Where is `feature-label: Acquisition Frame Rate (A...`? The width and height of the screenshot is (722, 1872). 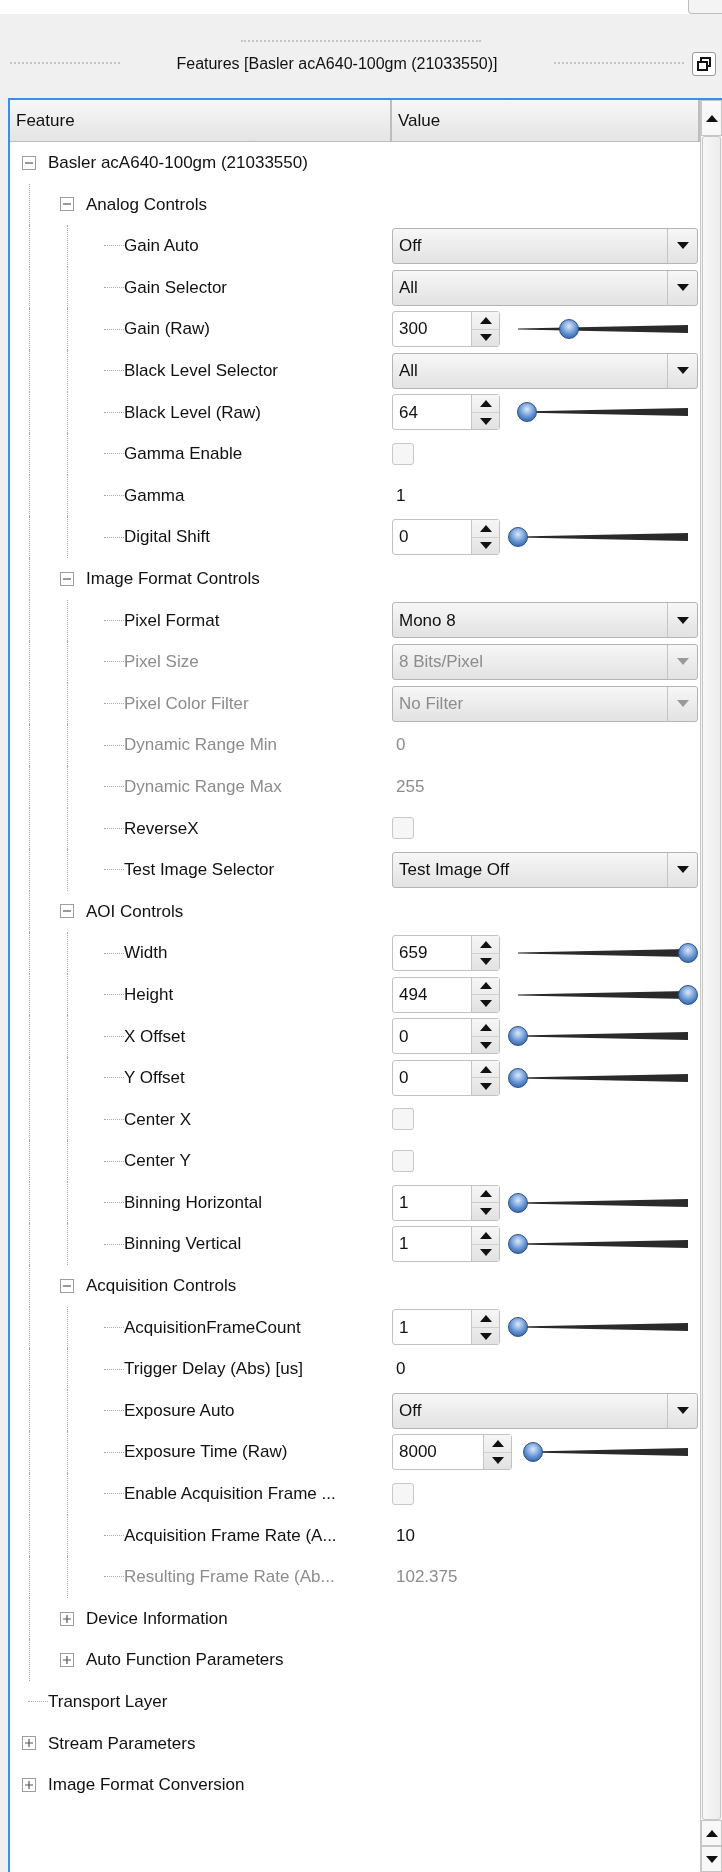 feature-label: Acquisition Frame Rate (A... is located at coordinates (230, 1535).